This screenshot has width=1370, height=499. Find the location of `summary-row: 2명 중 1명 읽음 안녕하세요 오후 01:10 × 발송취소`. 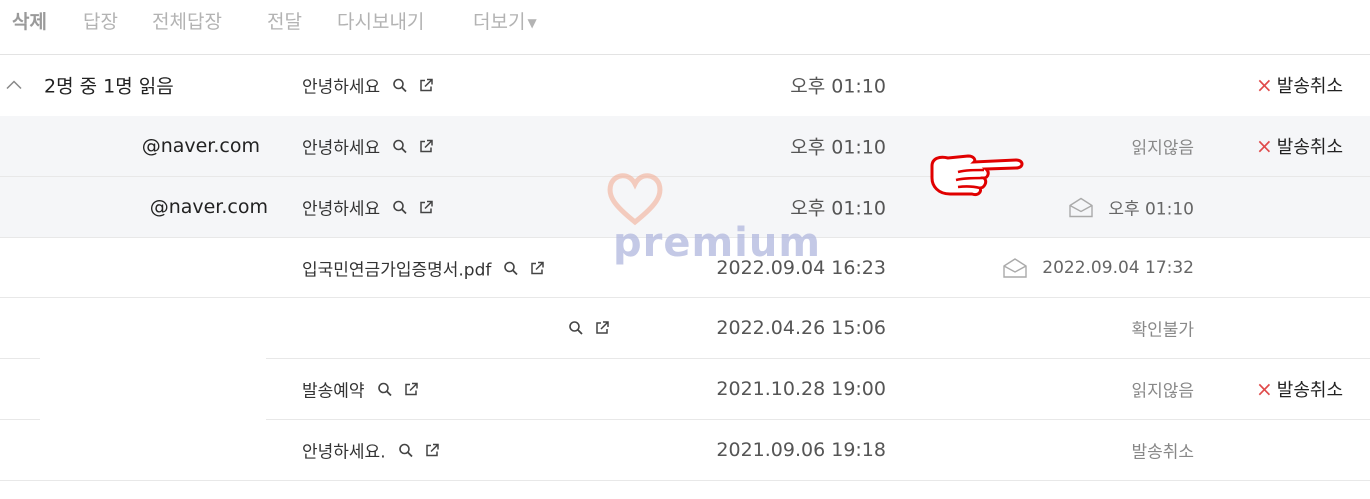

summary-row: 2명 중 1명 읽음 안녕하세요 오후 01:10 × 발송취소 is located at coordinates (685, 85).